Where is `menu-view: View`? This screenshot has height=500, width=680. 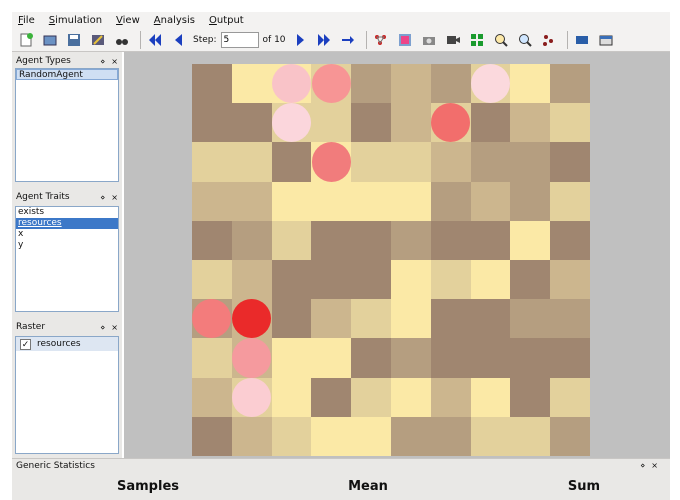 menu-view: View is located at coordinates (128, 20).